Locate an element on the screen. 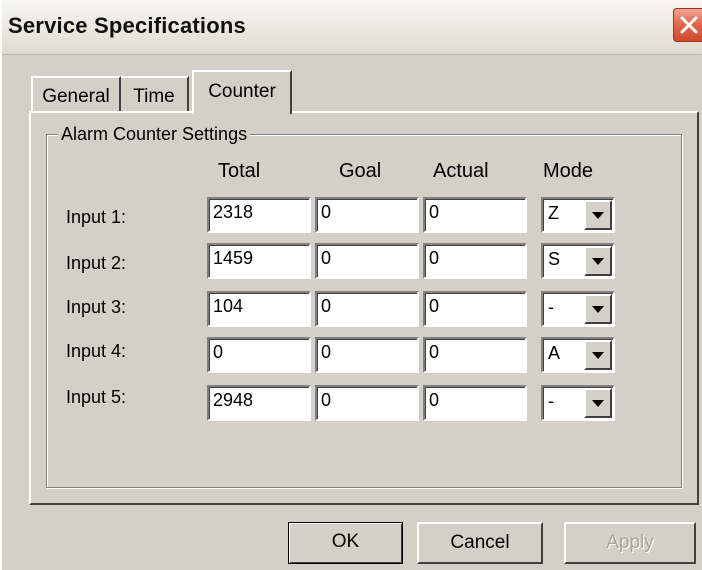  tab-time: Time is located at coordinates (155, 94).